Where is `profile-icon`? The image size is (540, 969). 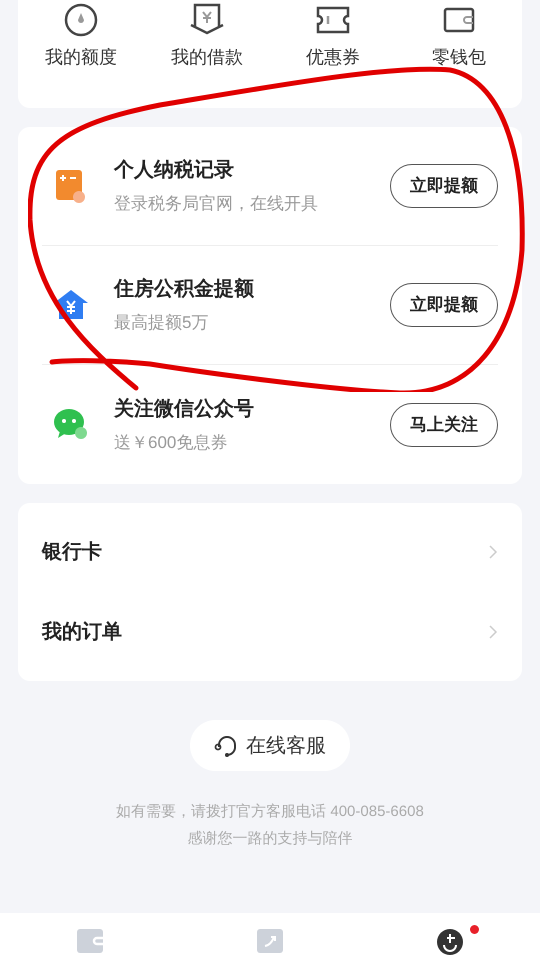 profile-icon is located at coordinates (450, 942).